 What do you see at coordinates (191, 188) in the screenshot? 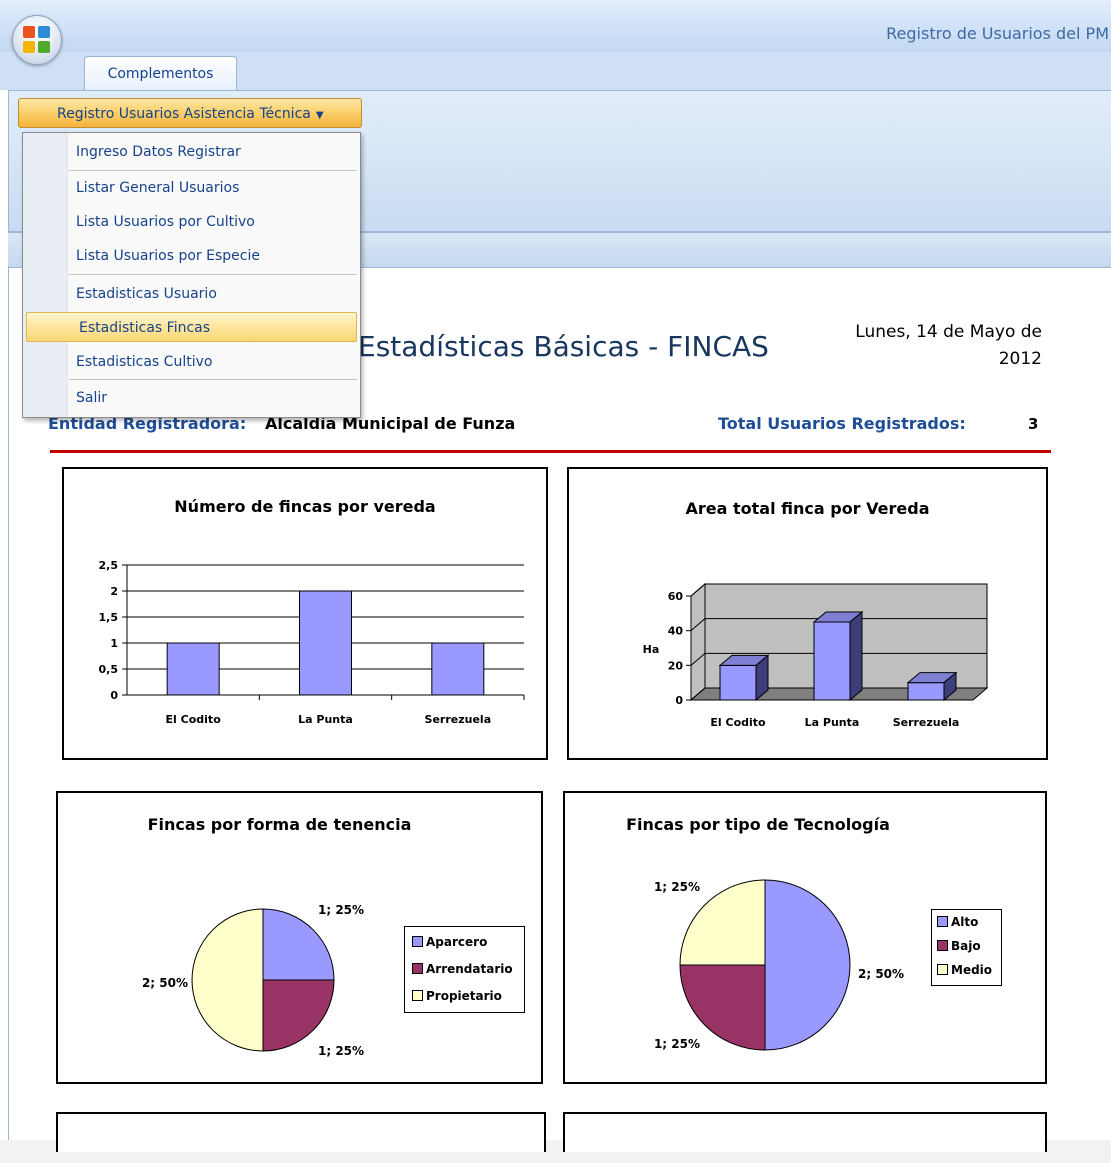
I see `menu-item-listar-general-usuarios: Listar General Usuarios` at bounding box center [191, 188].